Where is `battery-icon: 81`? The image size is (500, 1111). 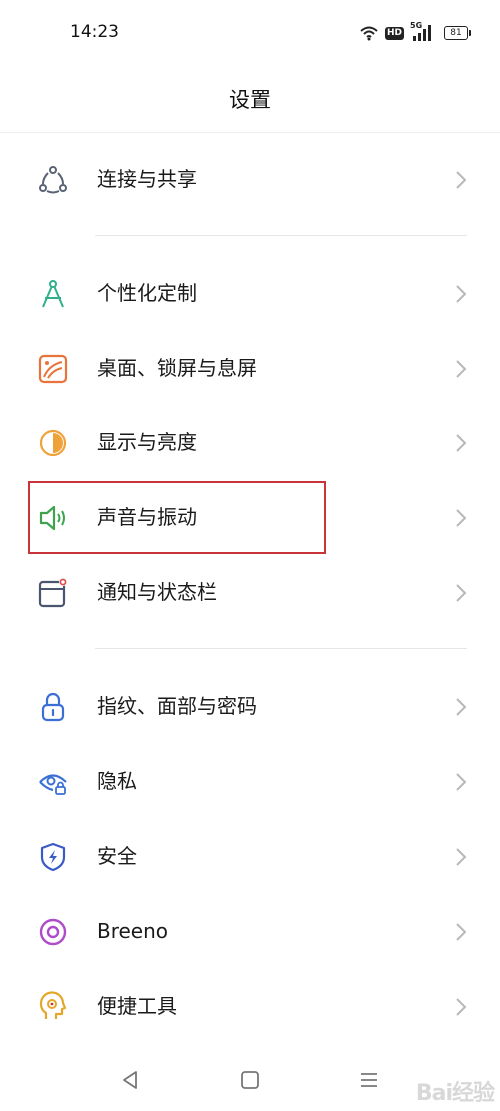 battery-icon: 81 is located at coordinates (457, 33).